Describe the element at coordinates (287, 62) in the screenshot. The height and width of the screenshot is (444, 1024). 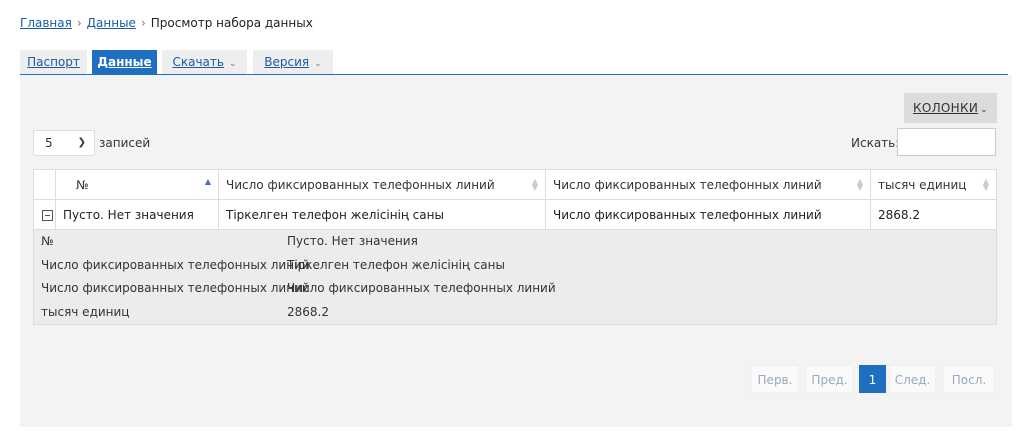
I see `tab-version-label: Версия` at that location.